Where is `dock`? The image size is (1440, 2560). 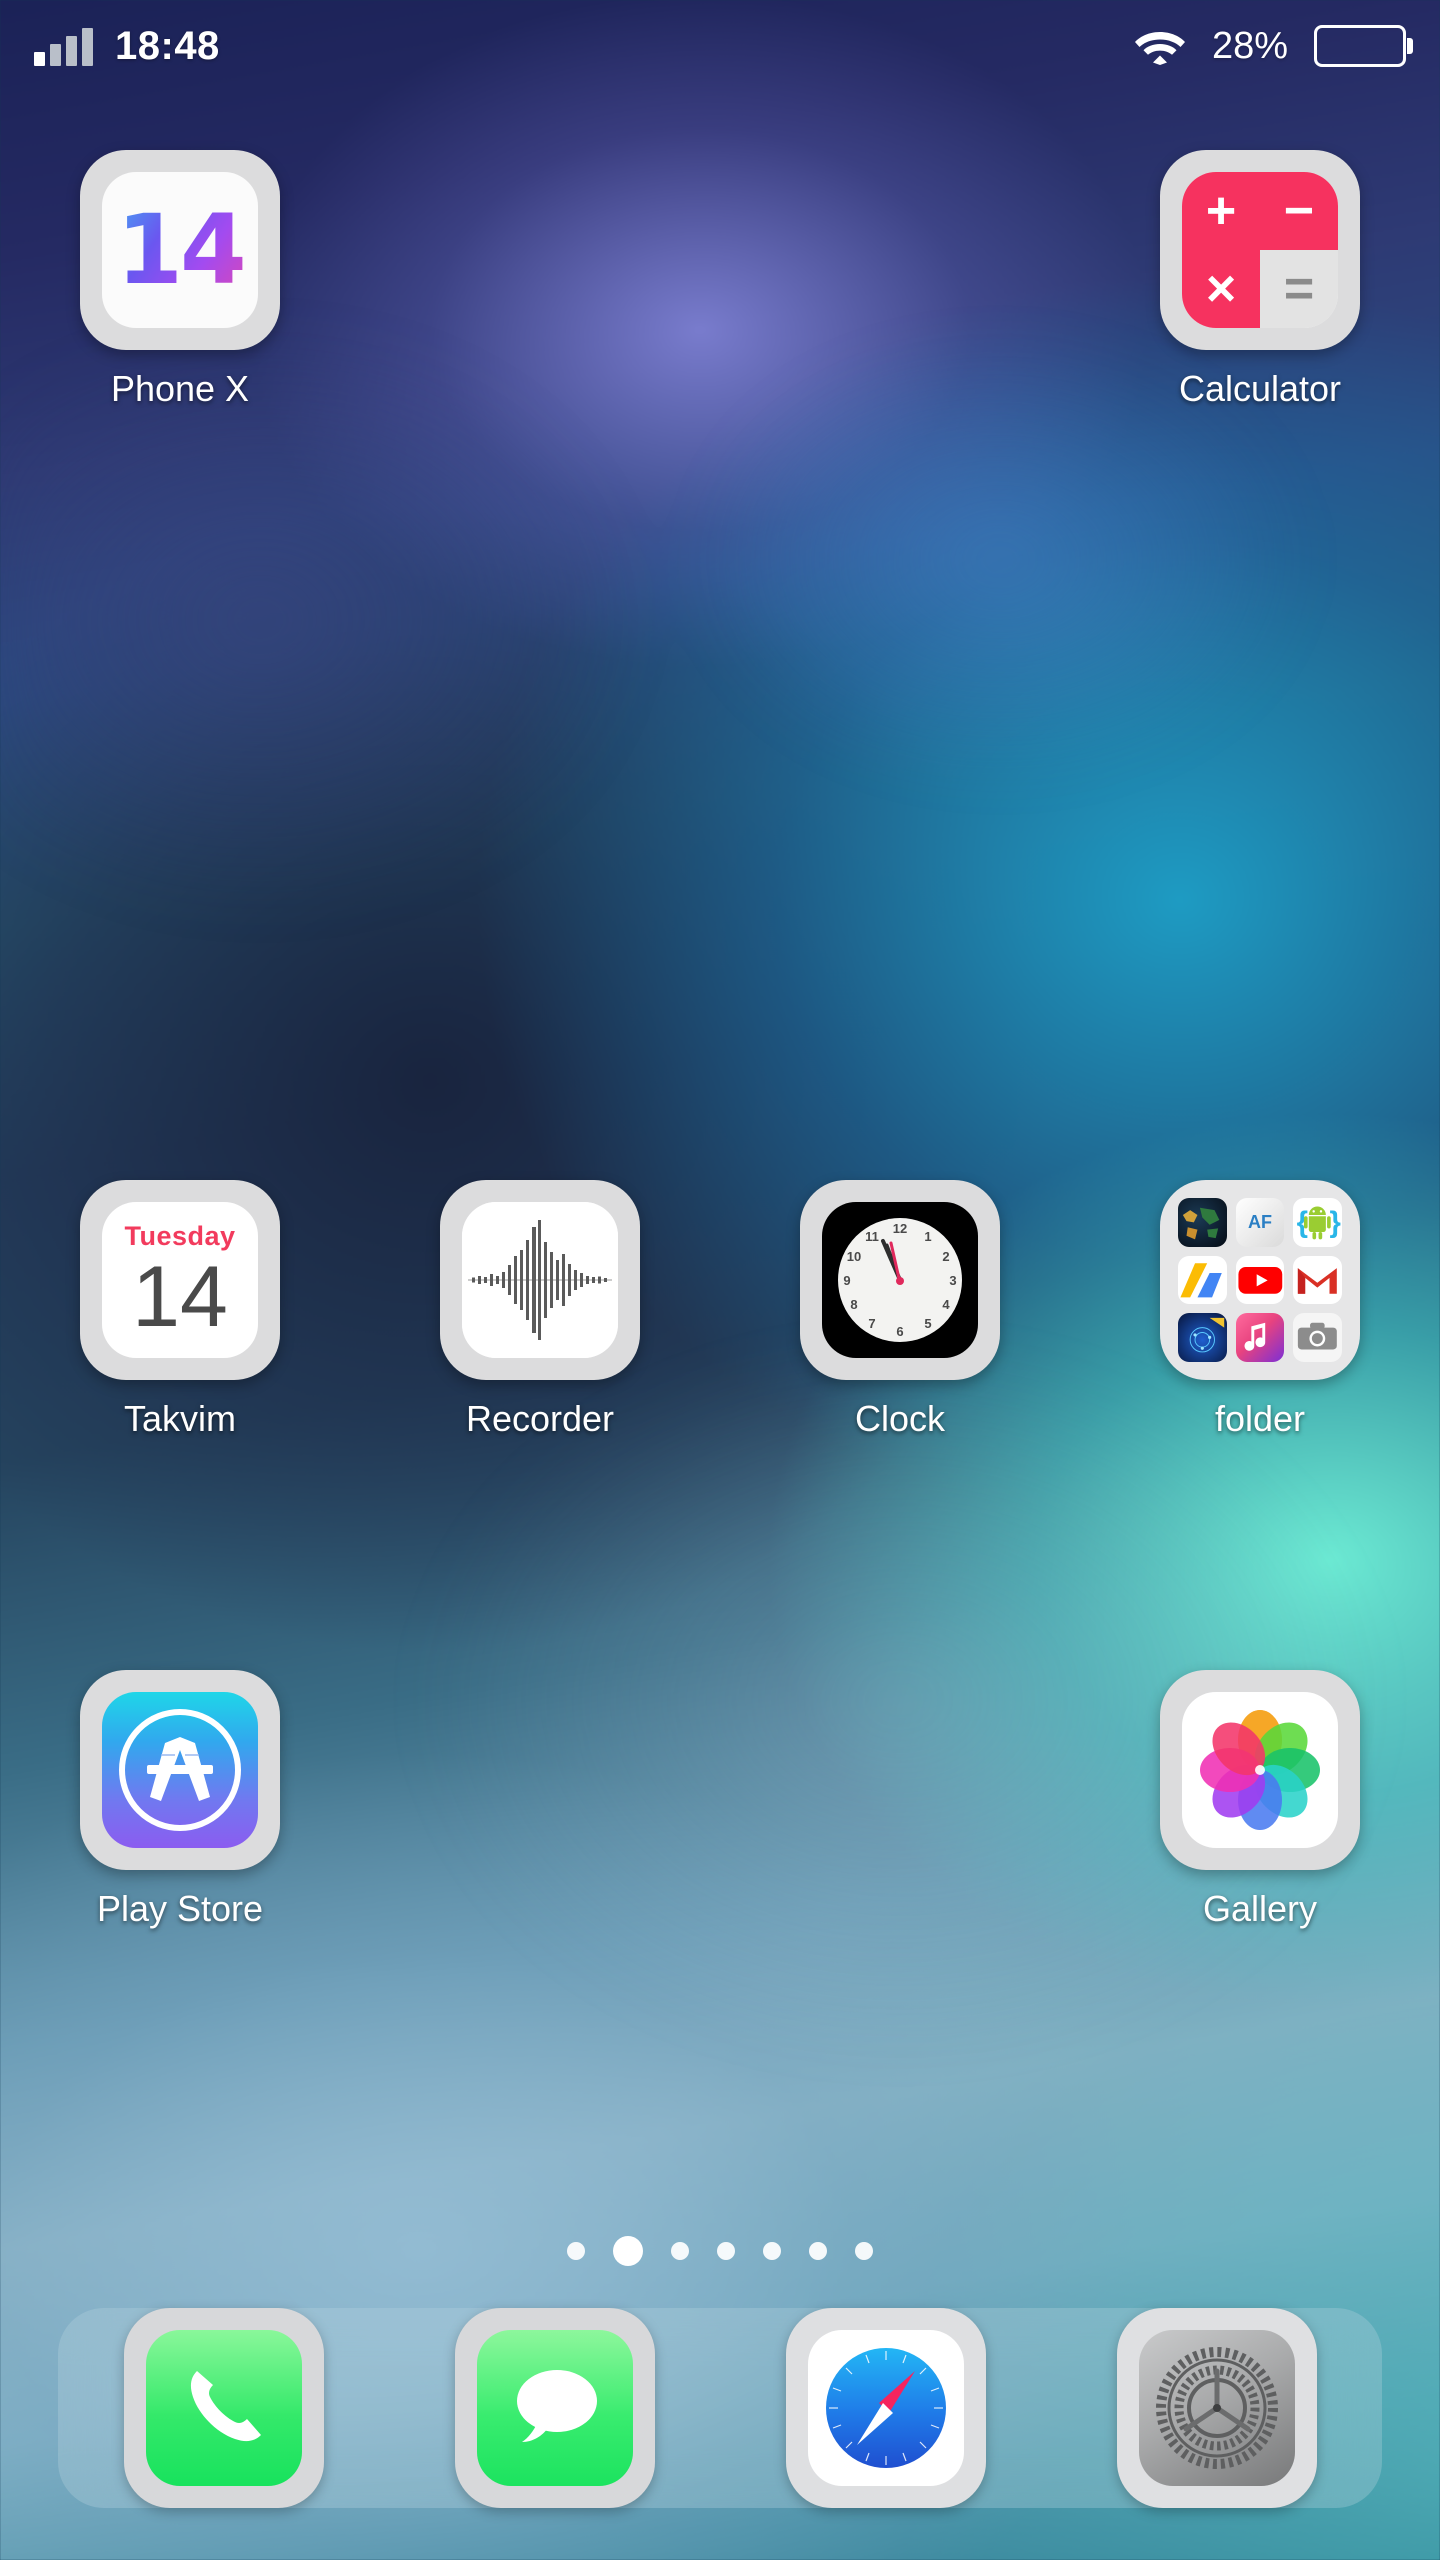 dock is located at coordinates (720, 2408).